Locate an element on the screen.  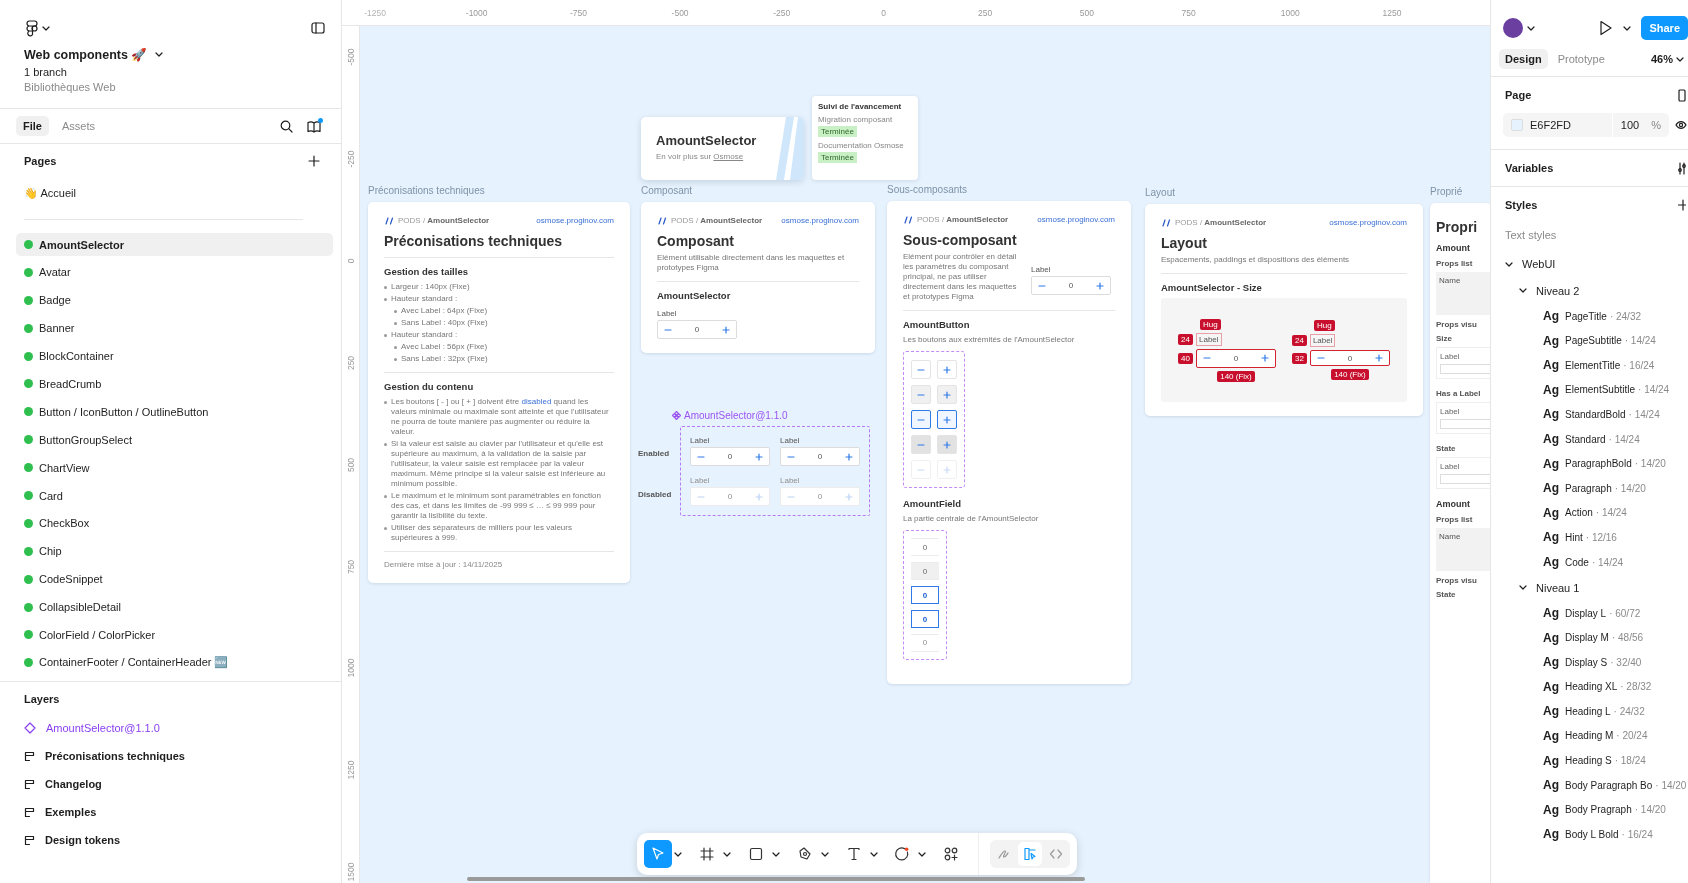
branch-count: 1 branch is located at coordinates (45, 72).